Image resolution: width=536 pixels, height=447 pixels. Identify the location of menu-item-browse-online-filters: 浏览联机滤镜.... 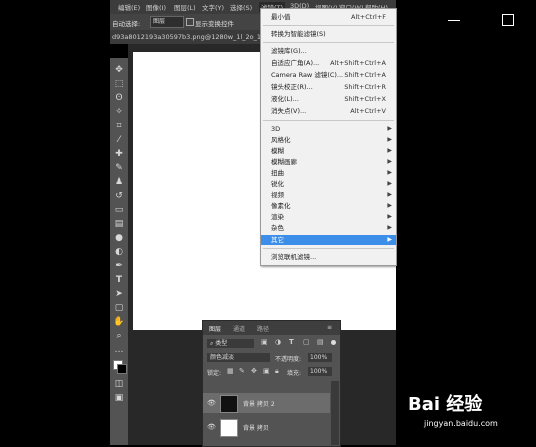
(328, 257).